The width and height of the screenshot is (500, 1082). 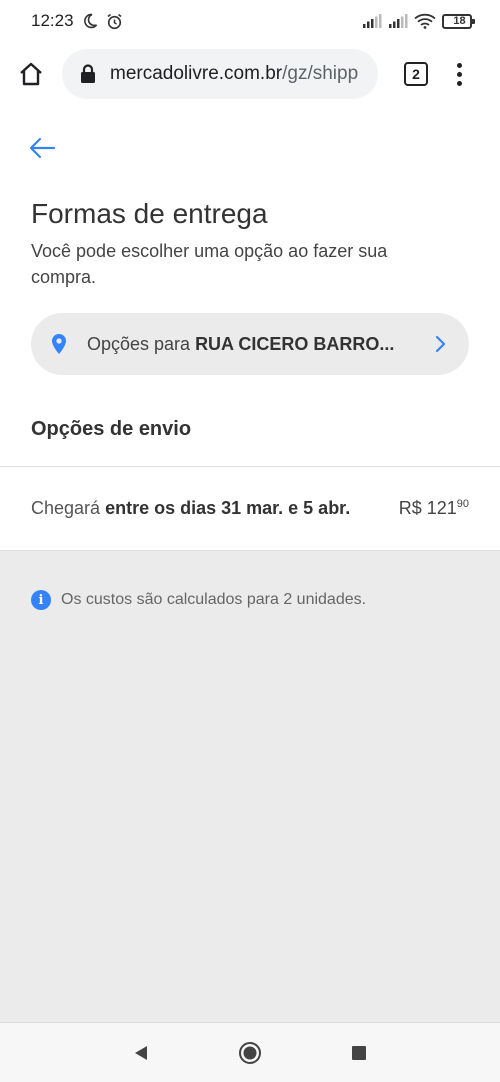 What do you see at coordinates (427, 508) in the screenshot?
I see `price-amount: R$ 121` at bounding box center [427, 508].